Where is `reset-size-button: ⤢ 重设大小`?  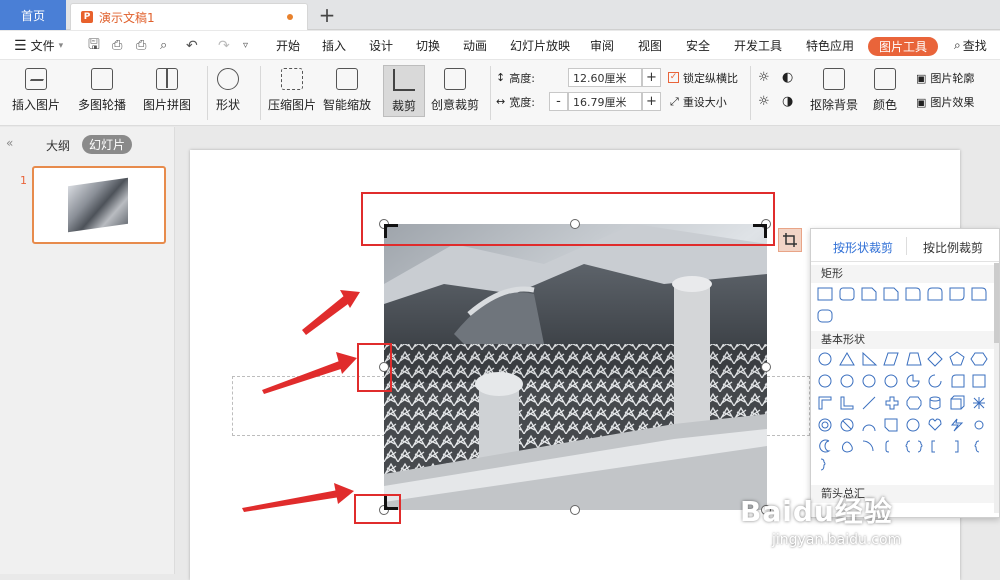
reset-size-button: ⤢ 重设大小 is located at coordinates (698, 101).